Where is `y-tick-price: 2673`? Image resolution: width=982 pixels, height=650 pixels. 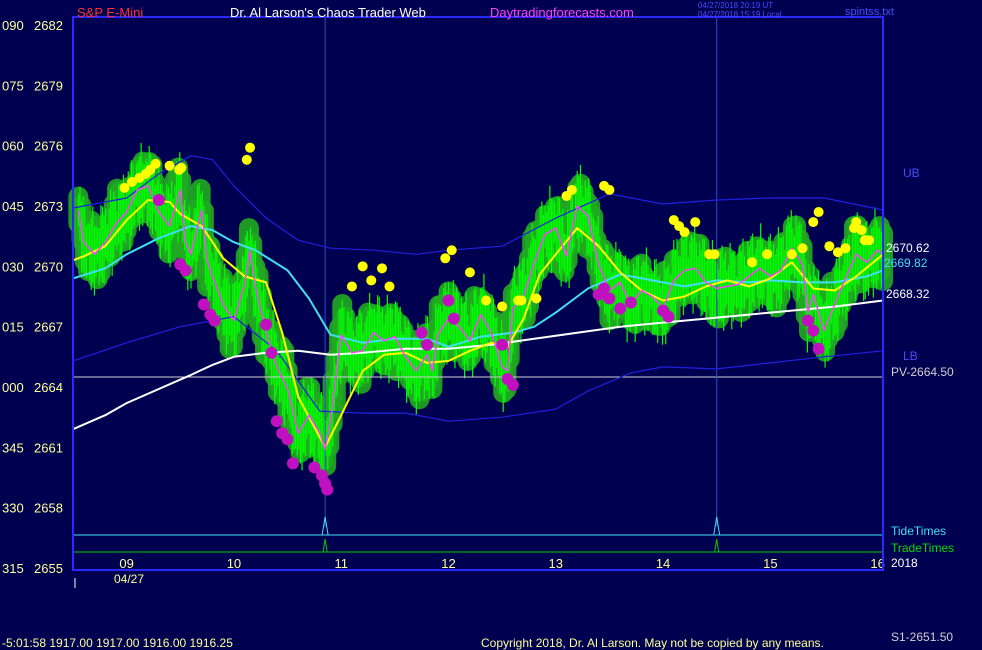 y-tick-price: 2673 is located at coordinates (48, 206).